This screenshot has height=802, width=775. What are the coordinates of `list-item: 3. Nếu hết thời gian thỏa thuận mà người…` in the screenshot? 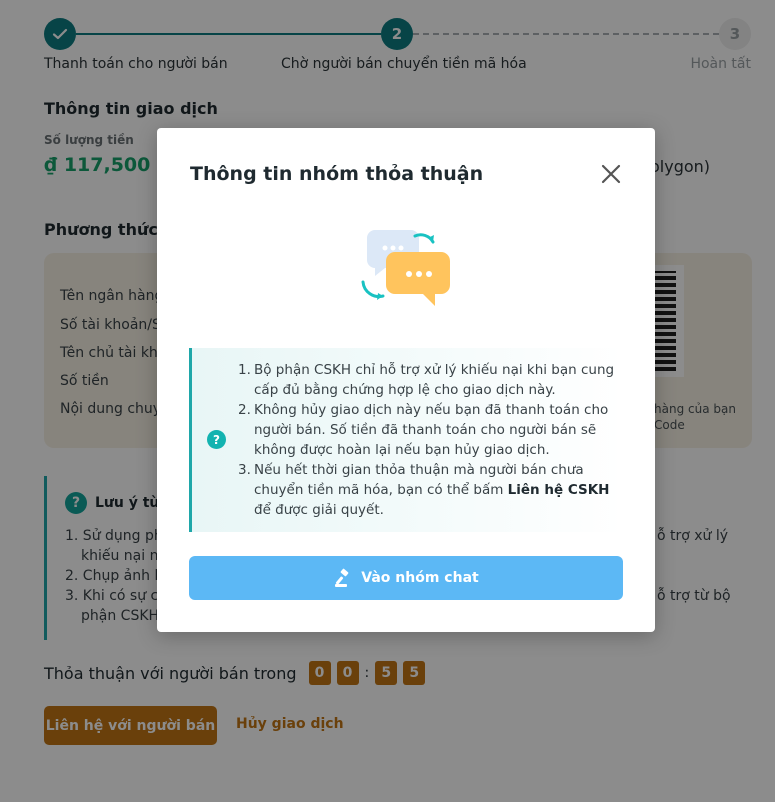 It's located at (428, 490).